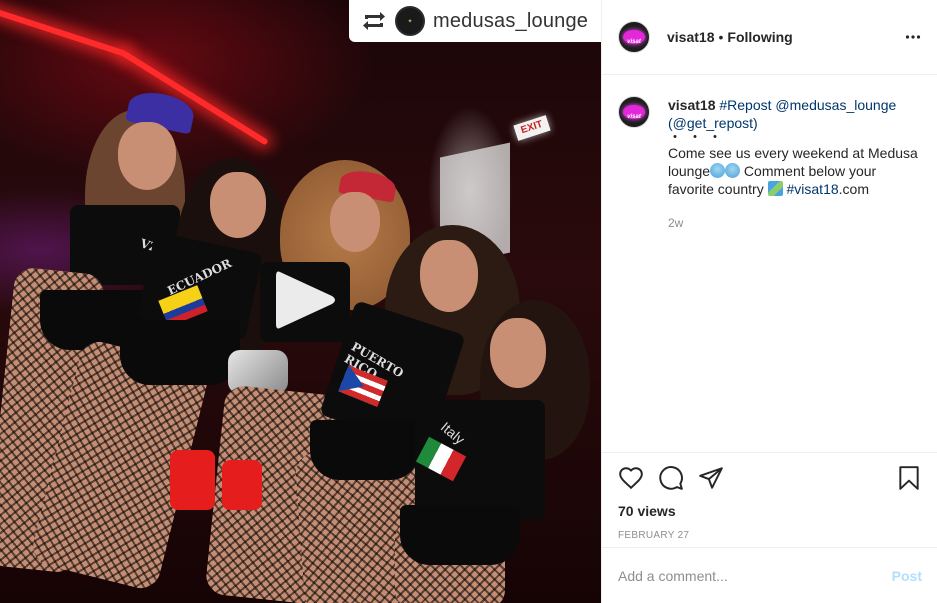 The width and height of the screenshot is (937, 603). What do you see at coordinates (671, 478) in the screenshot?
I see `comment-icon` at bounding box center [671, 478].